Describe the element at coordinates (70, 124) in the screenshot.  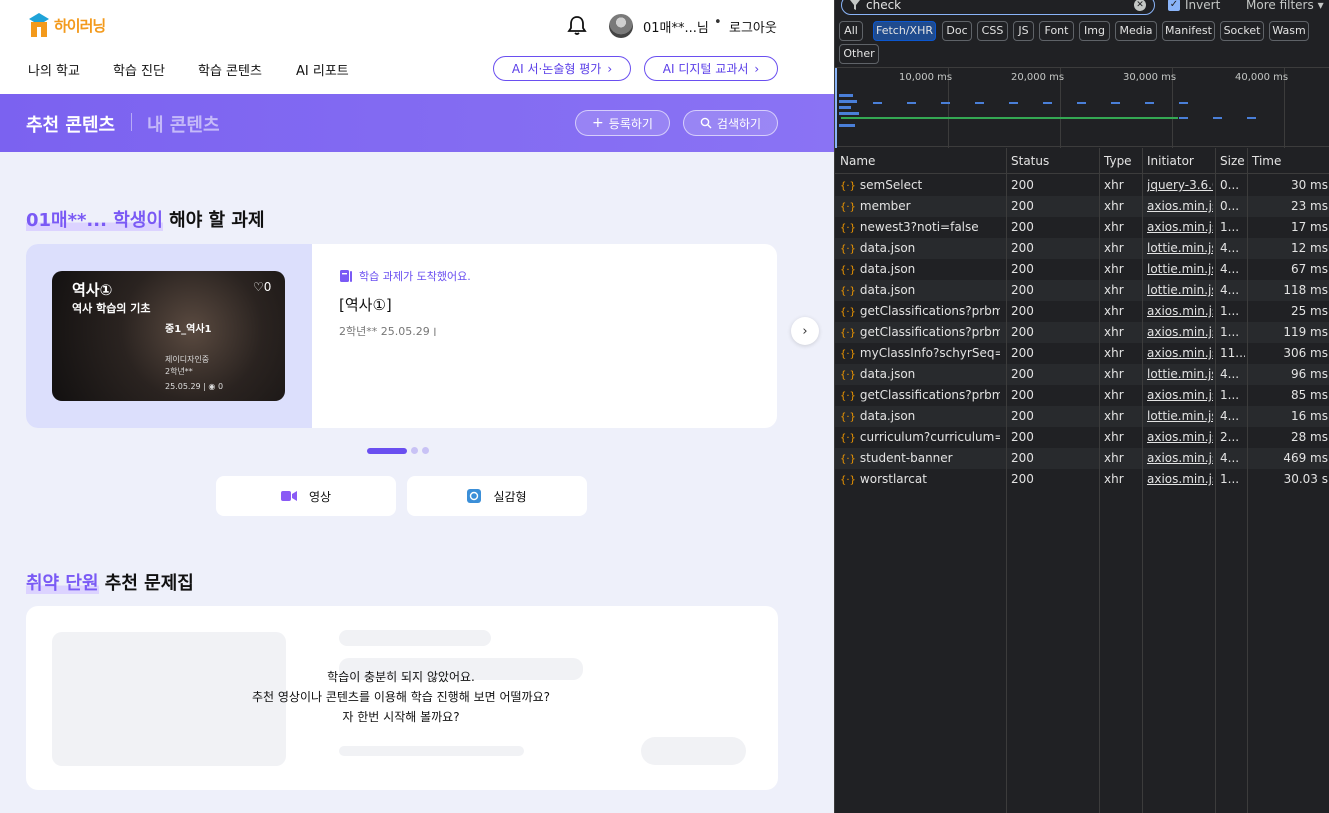
I see `tab-recommended-content: 추천 콘텐츠` at that location.